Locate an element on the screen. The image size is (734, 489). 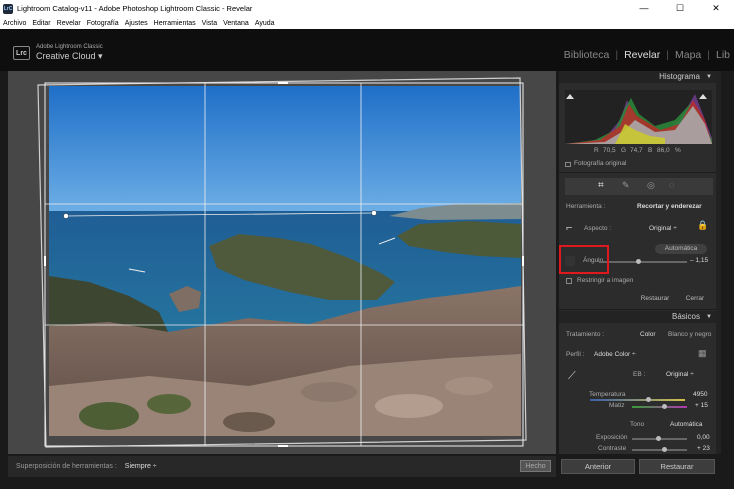
panel-scrollbar is located at coordinates (718, 262).